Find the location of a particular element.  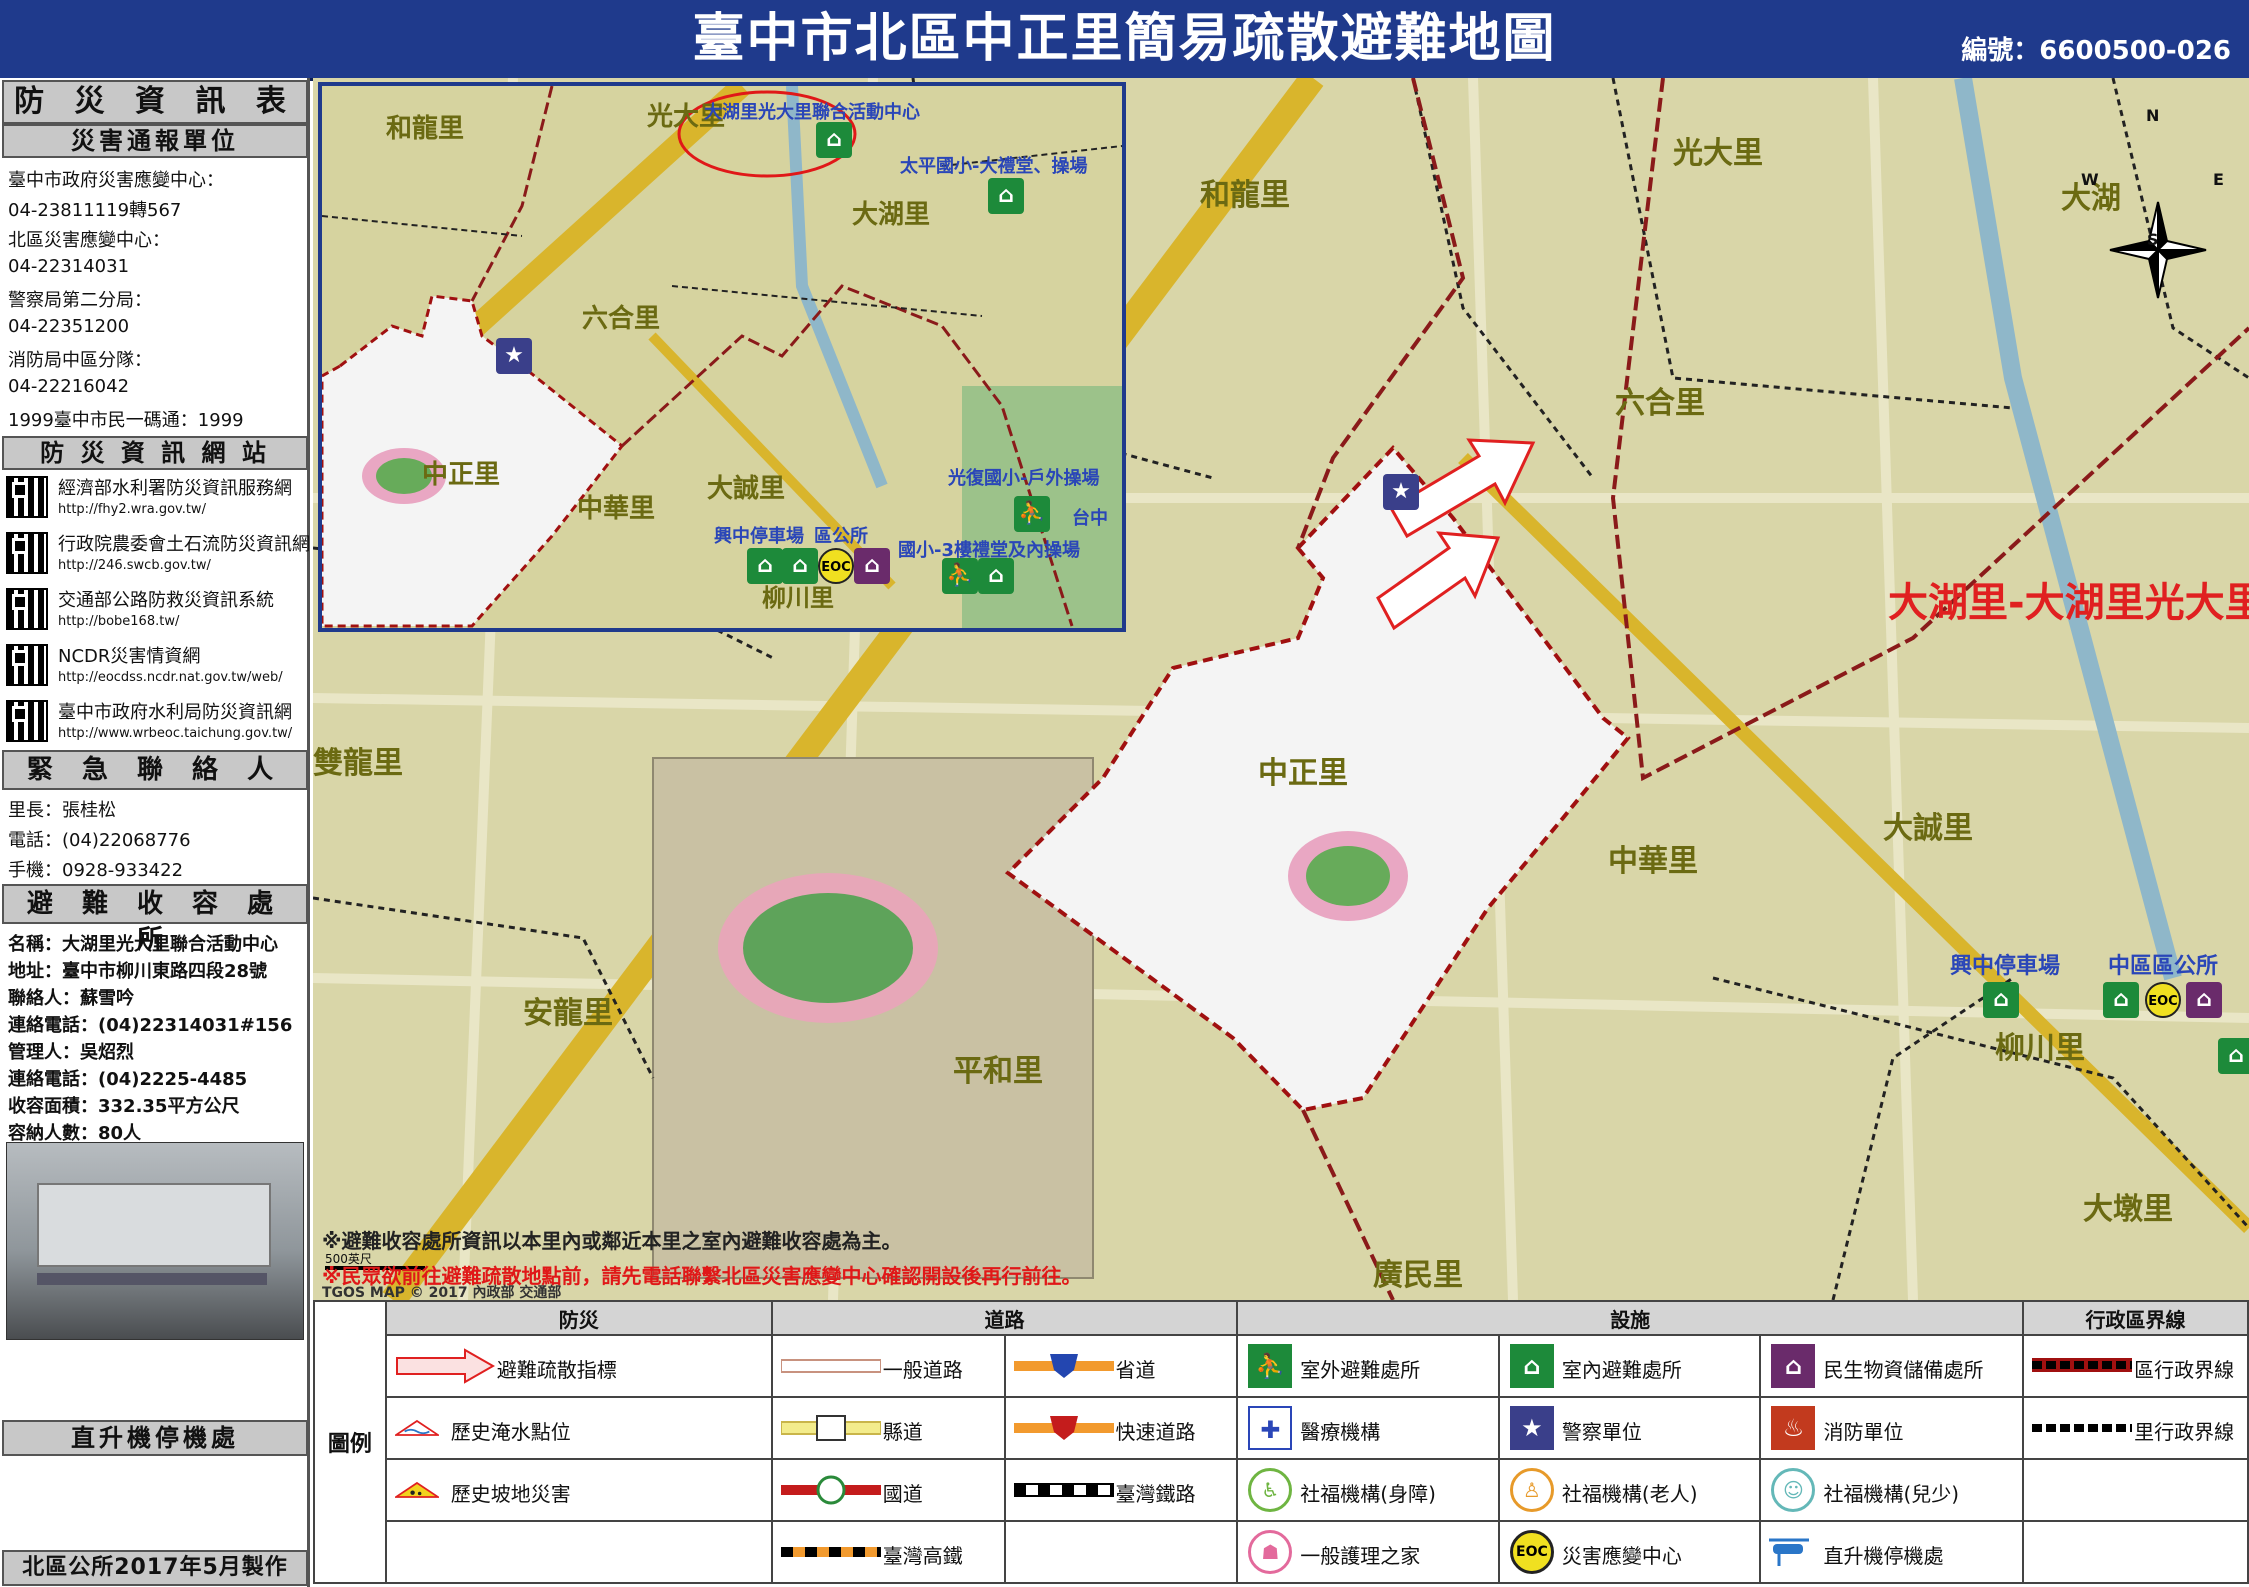

inset-poi-label: 台中 is located at coordinates (1090, 518).